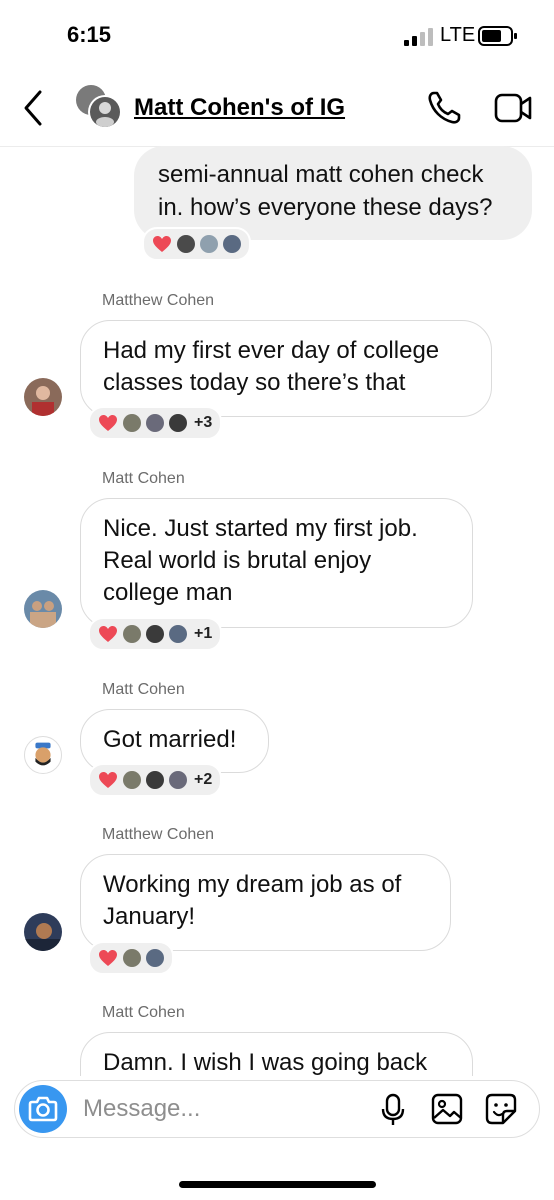  I want to click on message-text-line: Real world is brutal enjoy, so click(237, 560).